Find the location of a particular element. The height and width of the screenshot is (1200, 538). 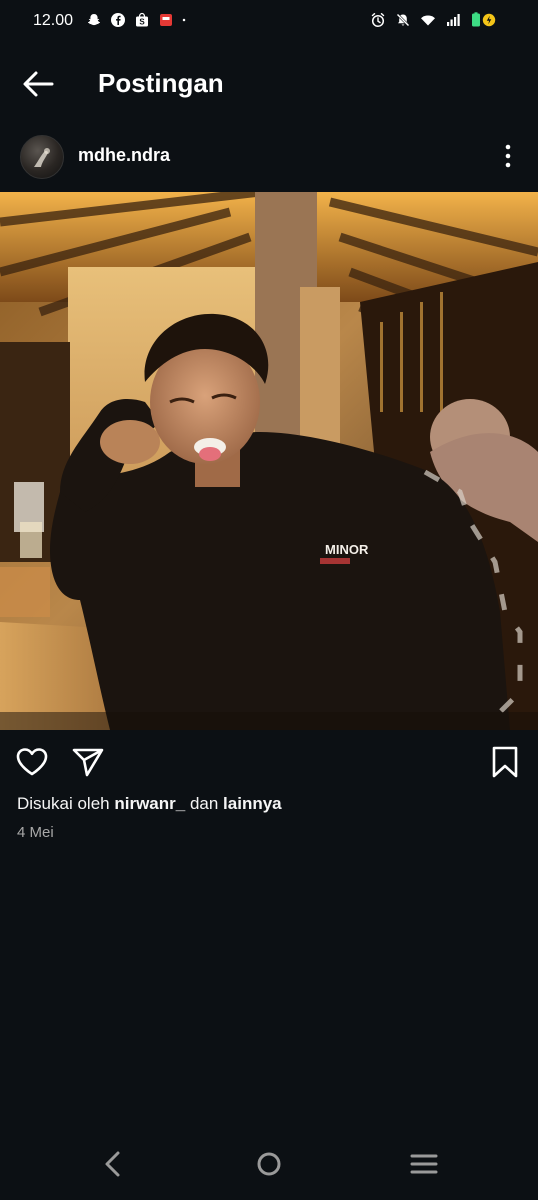

avatar-image is located at coordinates (42, 157).